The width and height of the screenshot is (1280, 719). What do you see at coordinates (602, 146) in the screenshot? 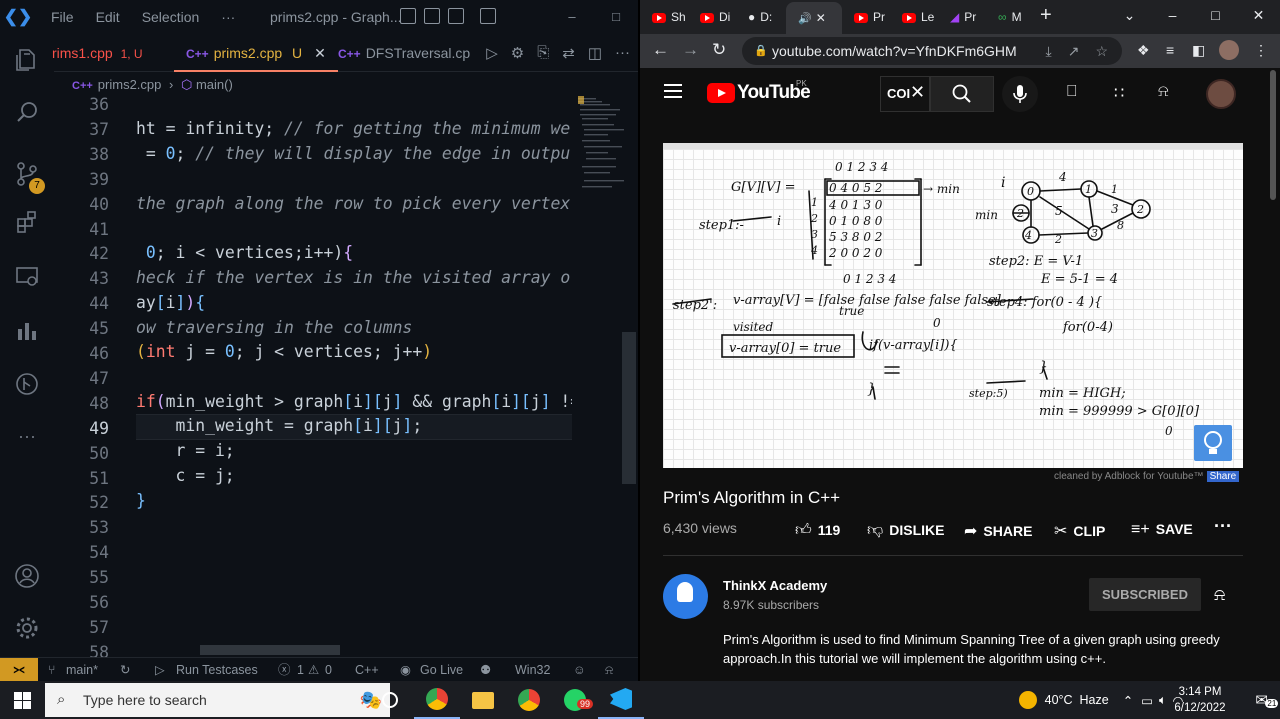
I see `minimap` at bounding box center [602, 146].